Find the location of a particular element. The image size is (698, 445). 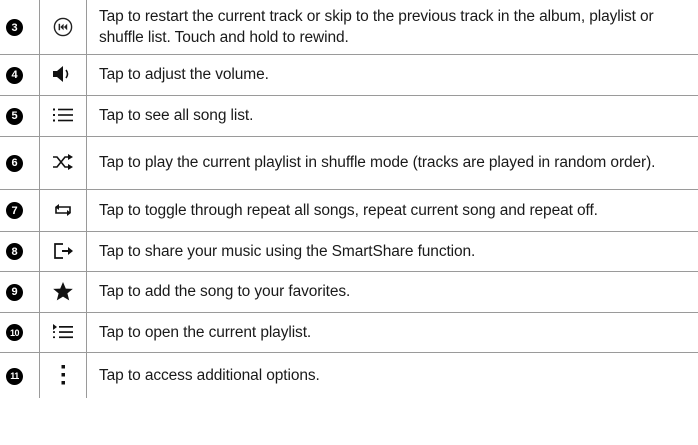

shuffle-icon is located at coordinates (63, 162).